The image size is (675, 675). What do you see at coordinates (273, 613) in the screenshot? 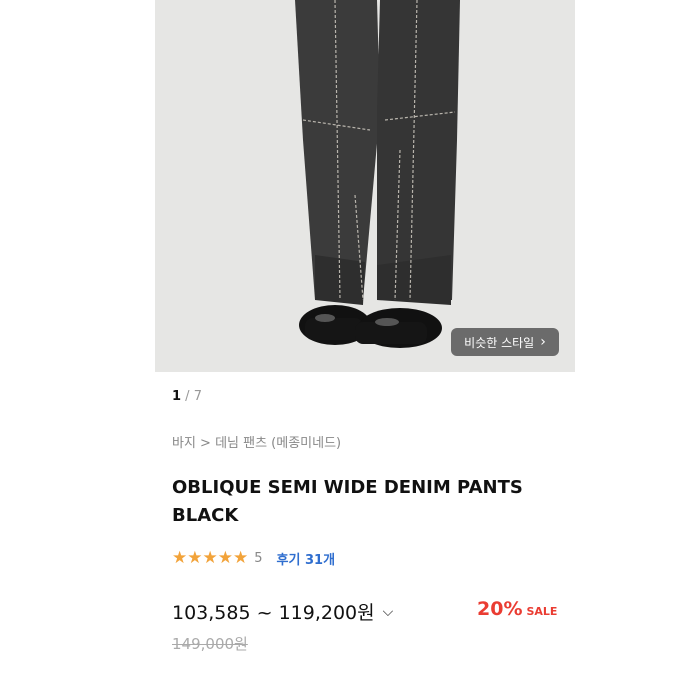
I see `price-range: 103,585 ~ 119,200원` at bounding box center [273, 613].